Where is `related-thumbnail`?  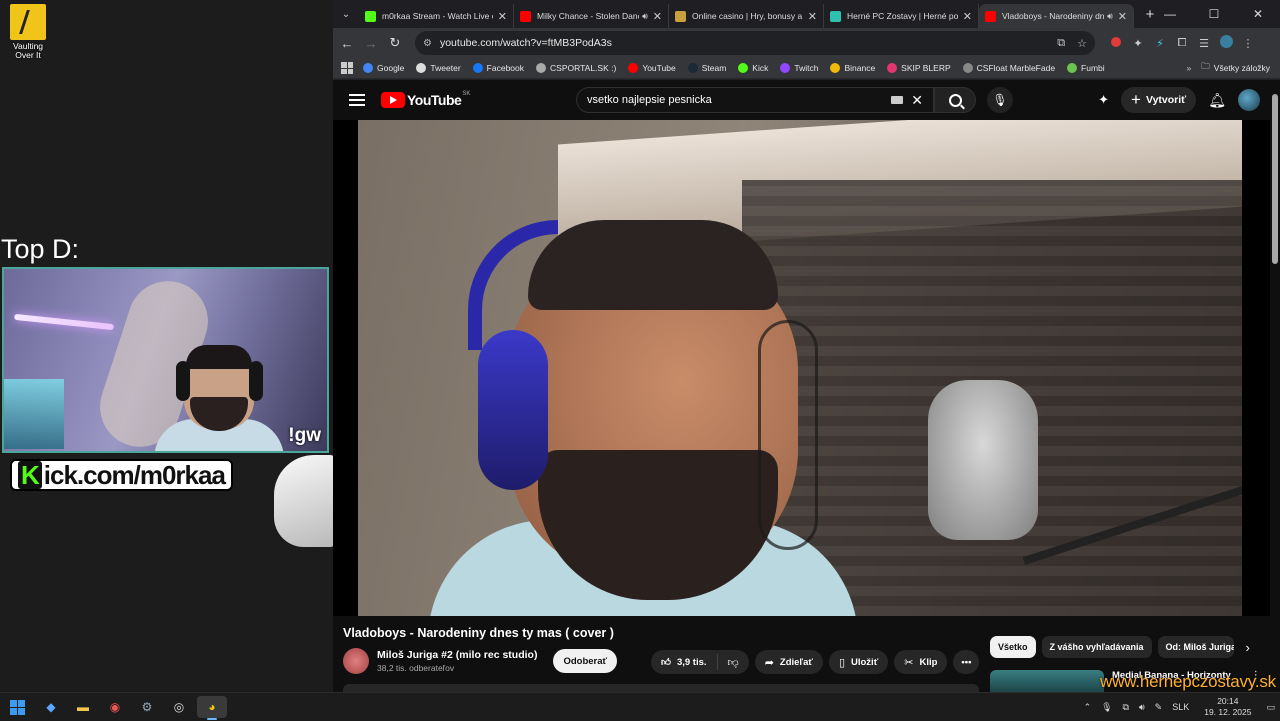
related-thumbnail is located at coordinates (1047, 682).